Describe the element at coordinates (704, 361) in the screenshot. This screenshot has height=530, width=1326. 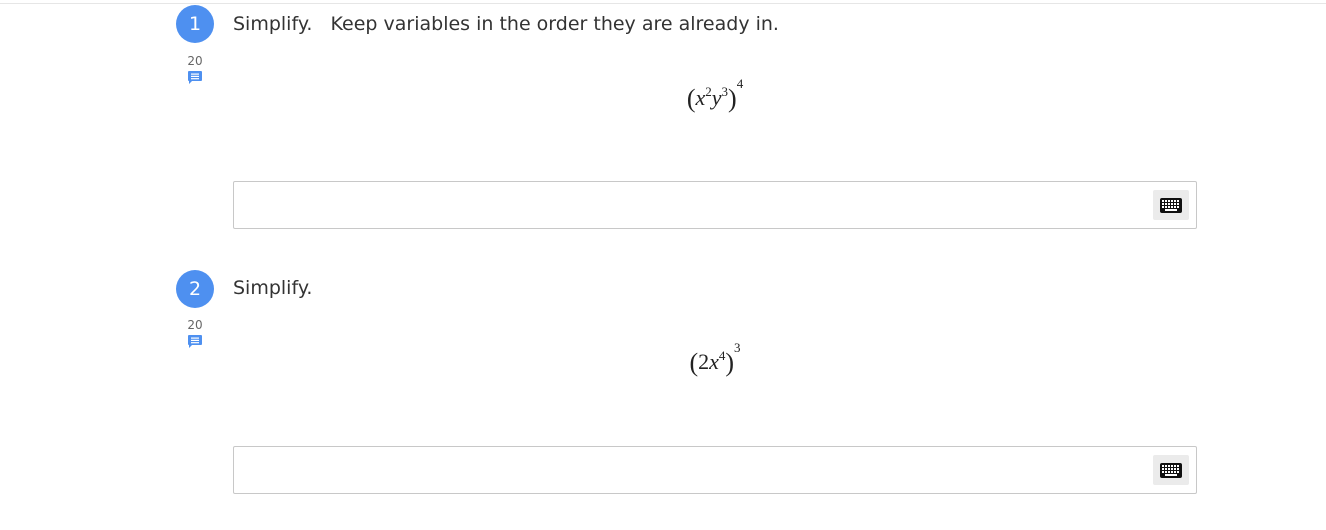
I see `math-coefficient: 2` at that location.